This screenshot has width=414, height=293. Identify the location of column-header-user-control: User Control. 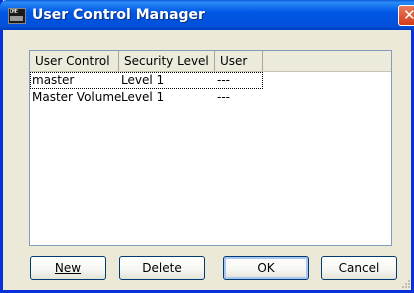
(74, 61).